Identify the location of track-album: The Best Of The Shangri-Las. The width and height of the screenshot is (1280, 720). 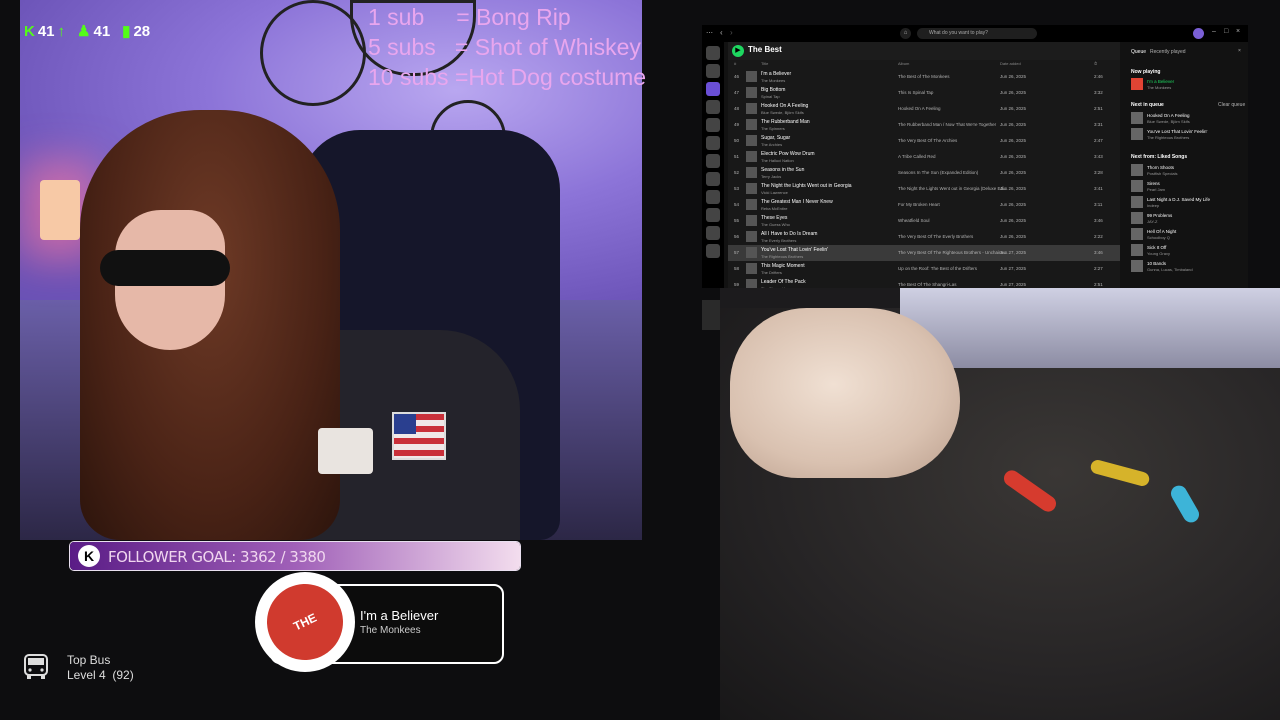
(927, 284).